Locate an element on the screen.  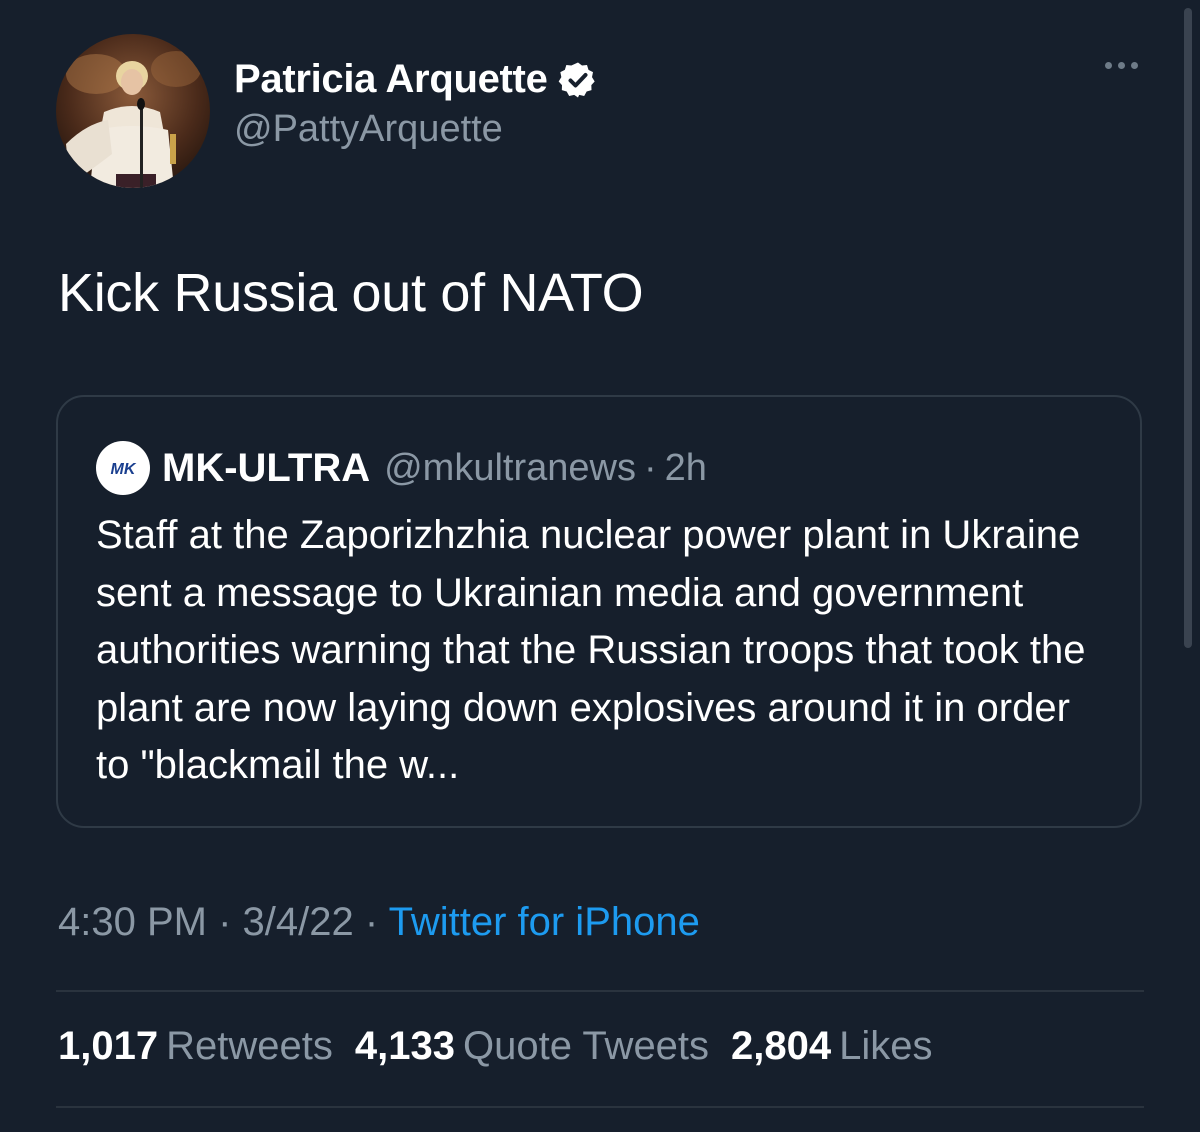
quoted-timestamp: 2h is located at coordinates (685, 467).